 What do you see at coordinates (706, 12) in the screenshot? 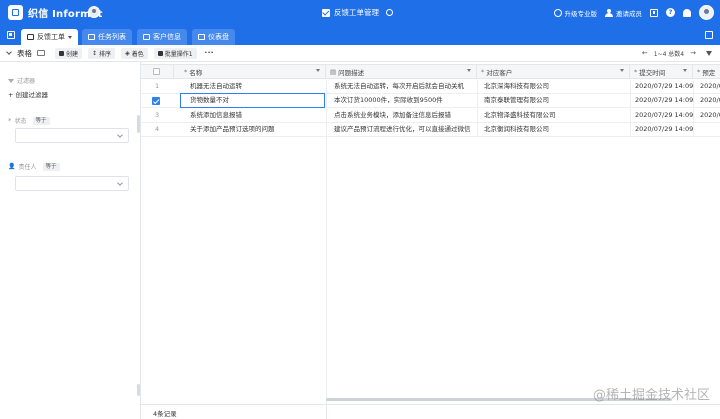
I see `user-avatar` at bounding box center [706, 12].